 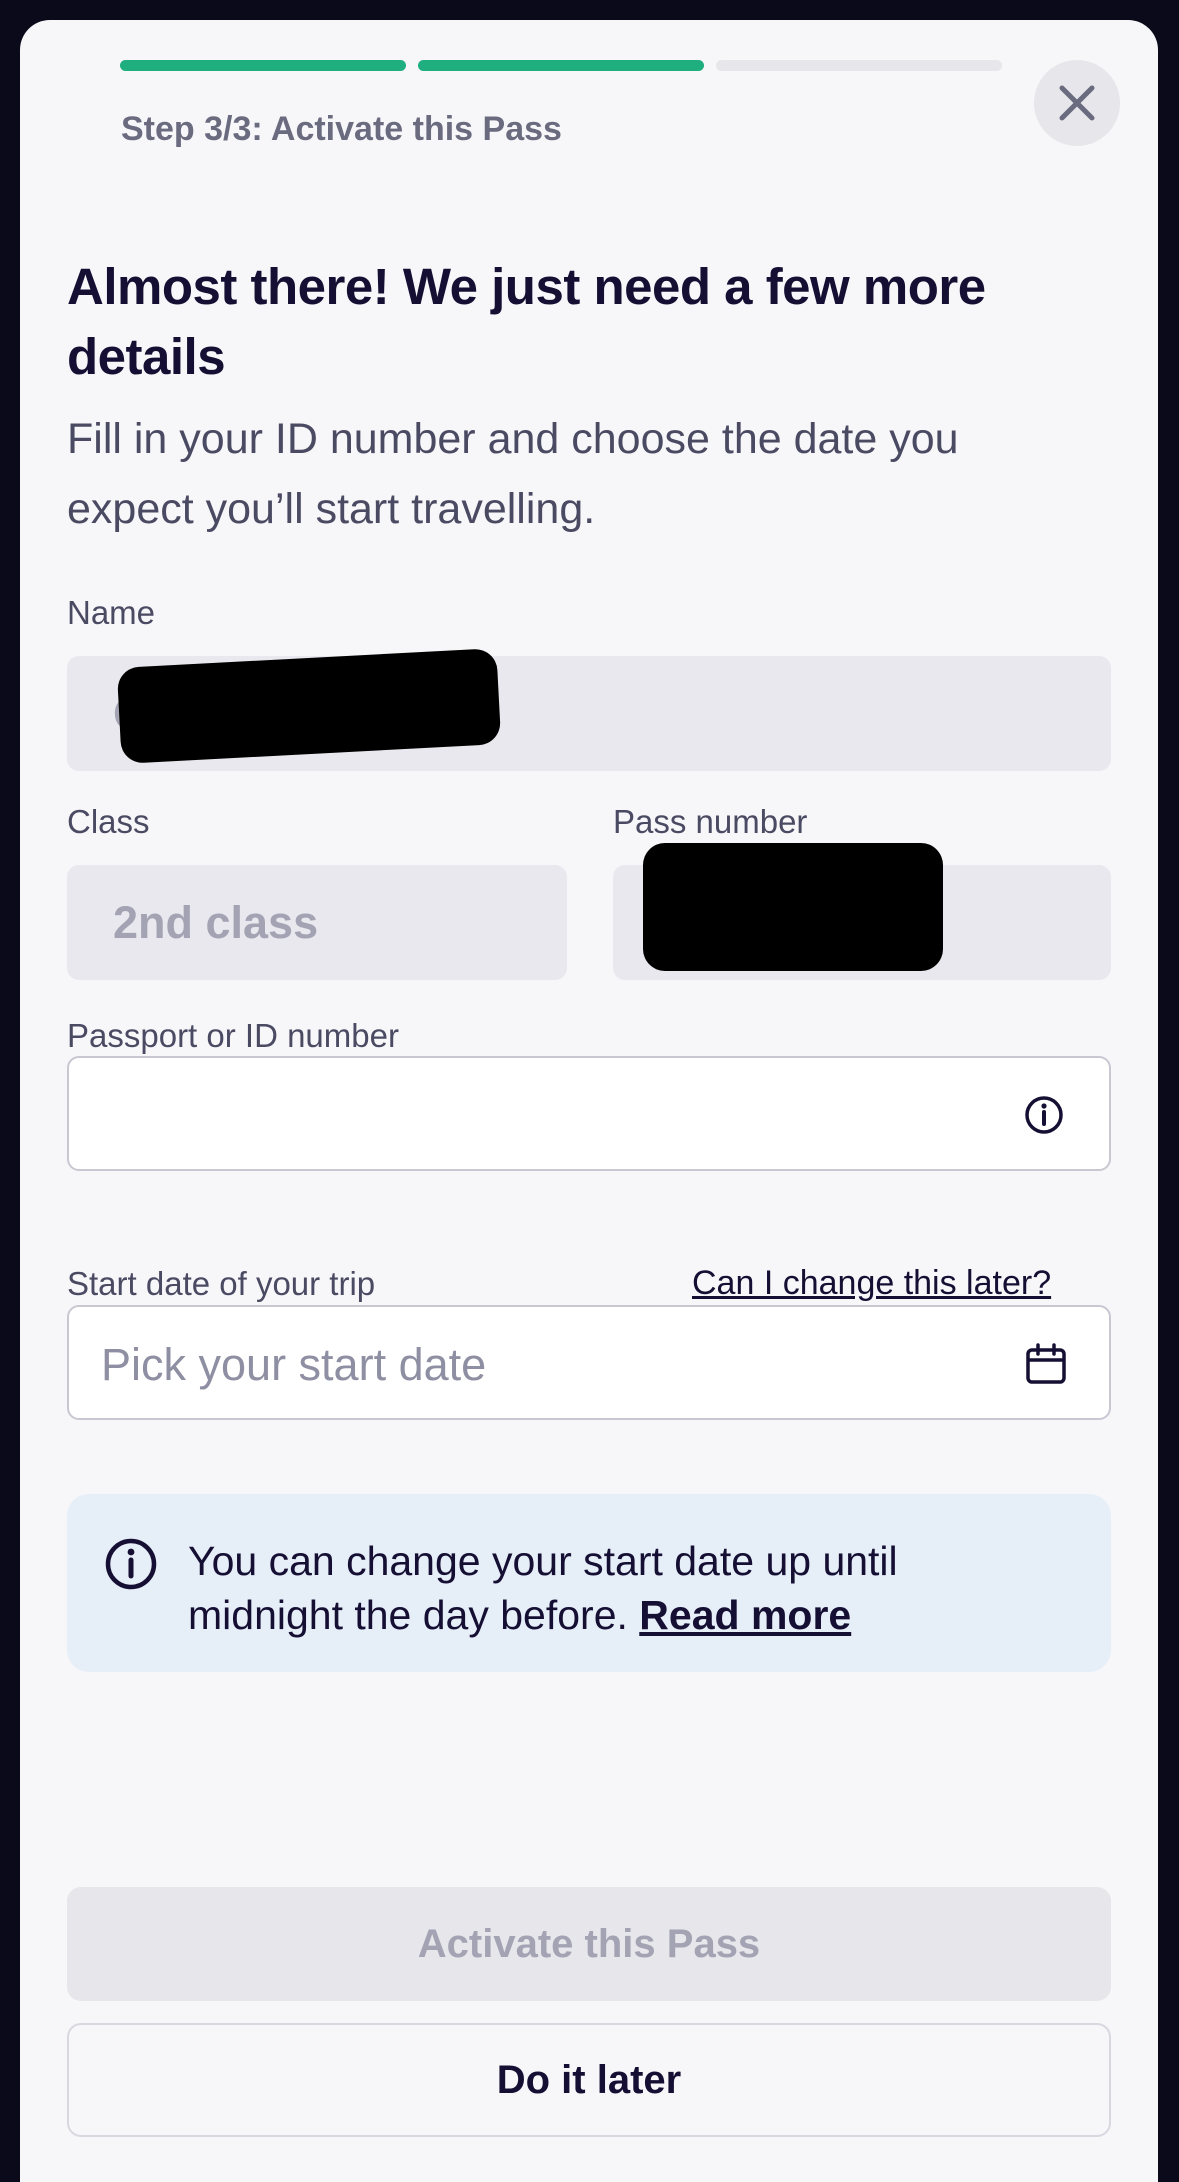 I want to click on close-icon, so click(x=1077, y=103).